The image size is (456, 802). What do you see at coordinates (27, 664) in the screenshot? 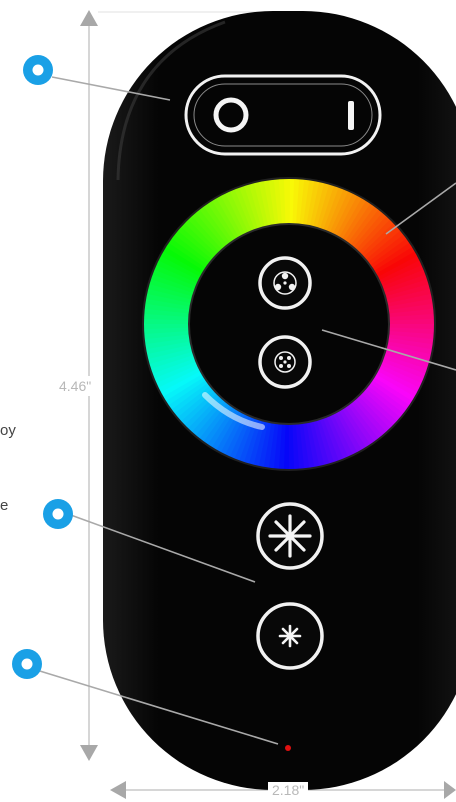
I see `callout-indicator-led` at bounding box center [27, 664].